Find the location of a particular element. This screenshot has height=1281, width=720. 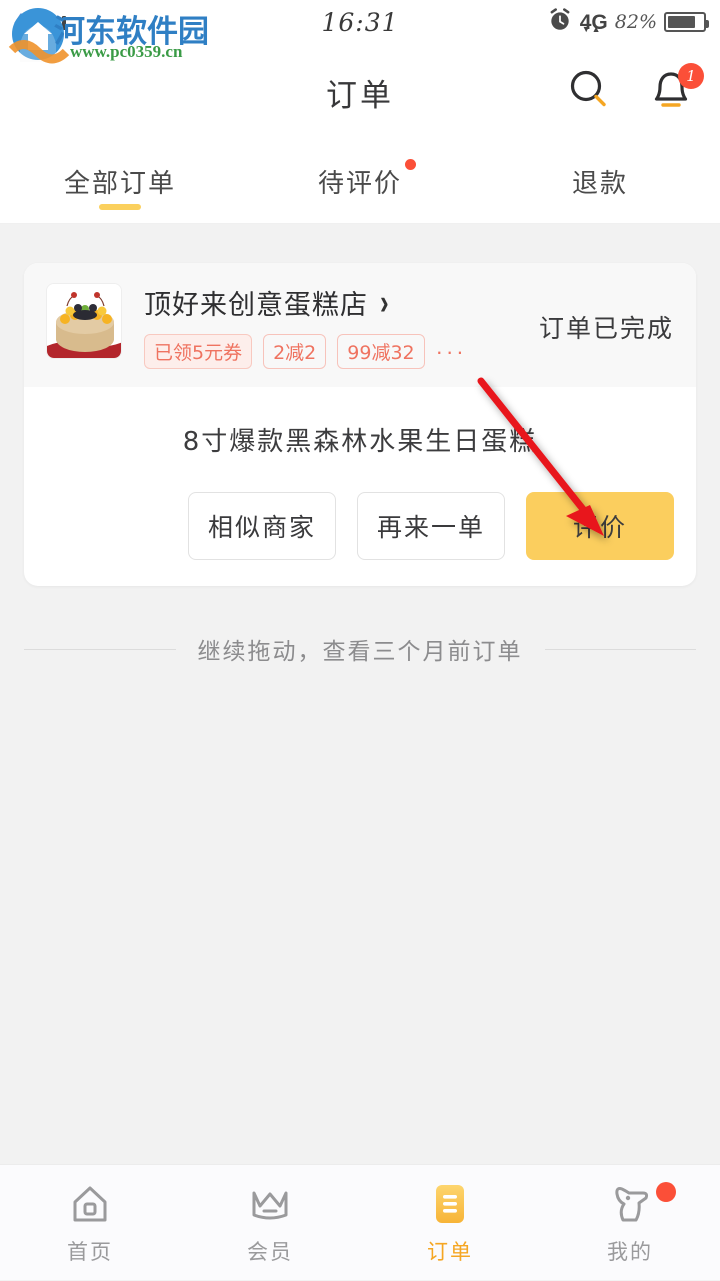

order-list-icon is located at coordinates (450, 1204).